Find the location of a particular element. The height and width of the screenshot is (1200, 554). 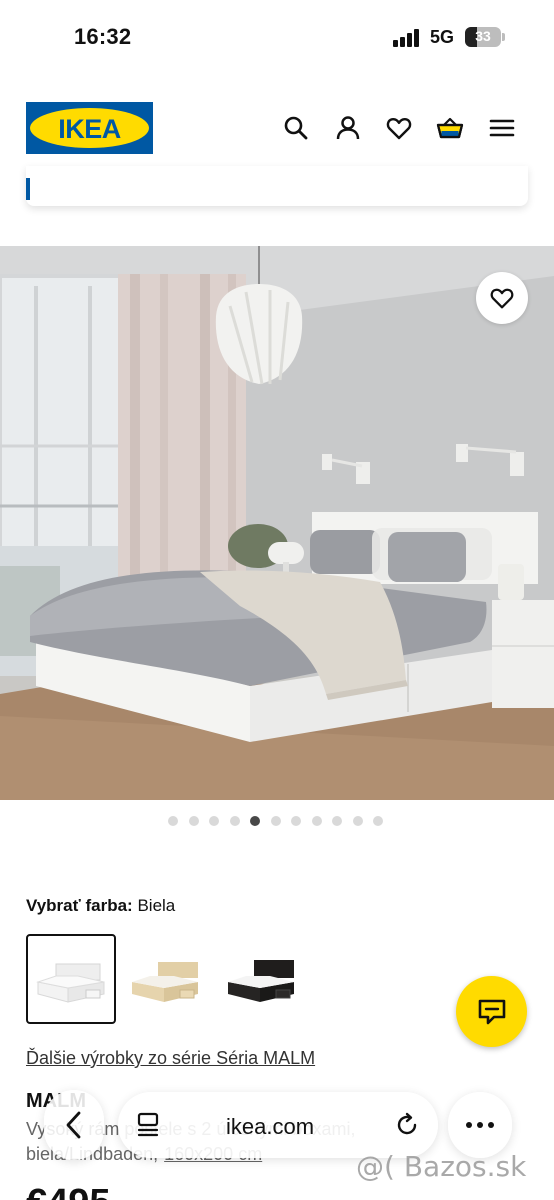

back-button is located at coordinates (74, 1125).